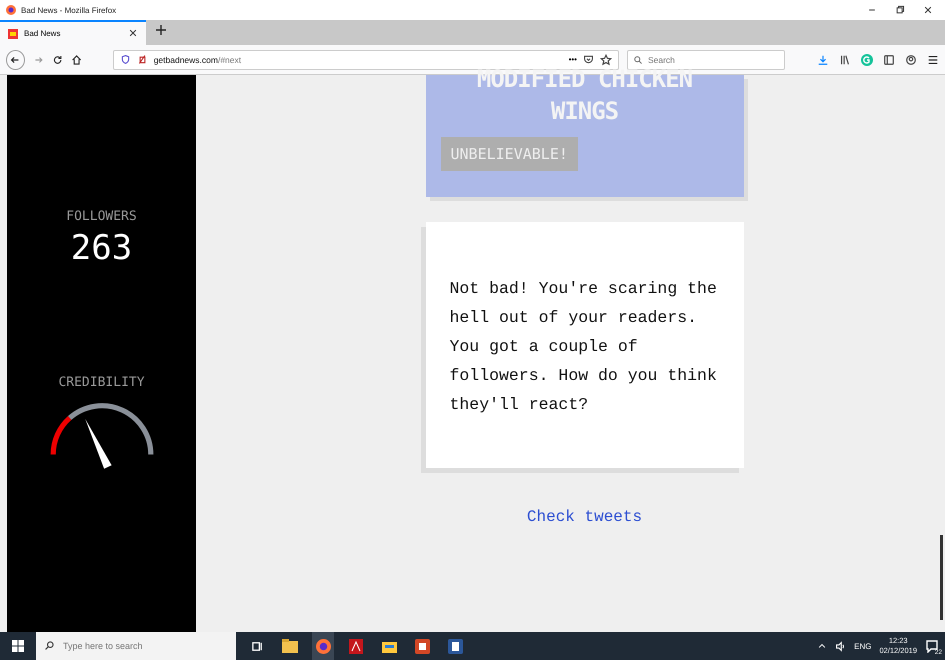 The height and width of the screenshot is (660, 945). What do you see at coordinates (18, 646) in the screenshot?
I see `windows-start-icon` at bounding box center [18, 646].